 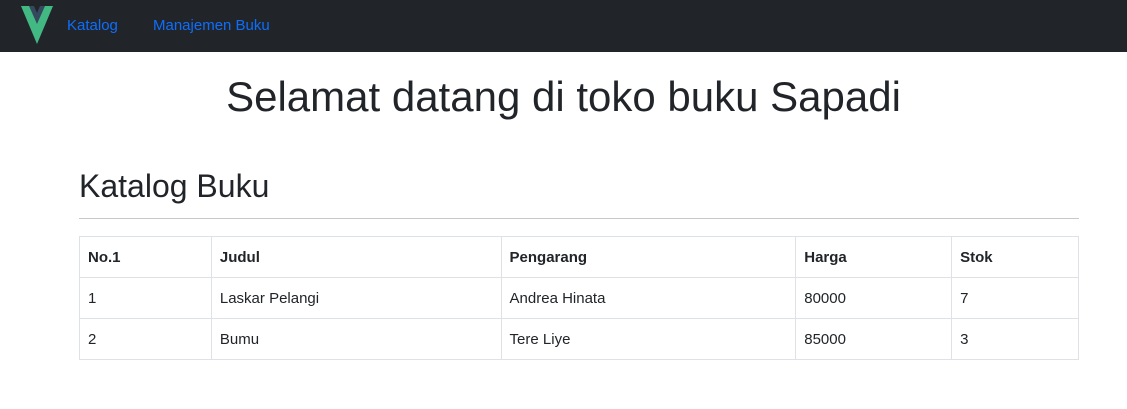 I want to click on table-row: 1 Laskar Pelangi Andrea Hinata 80000 7, so click(x=579, y=298).